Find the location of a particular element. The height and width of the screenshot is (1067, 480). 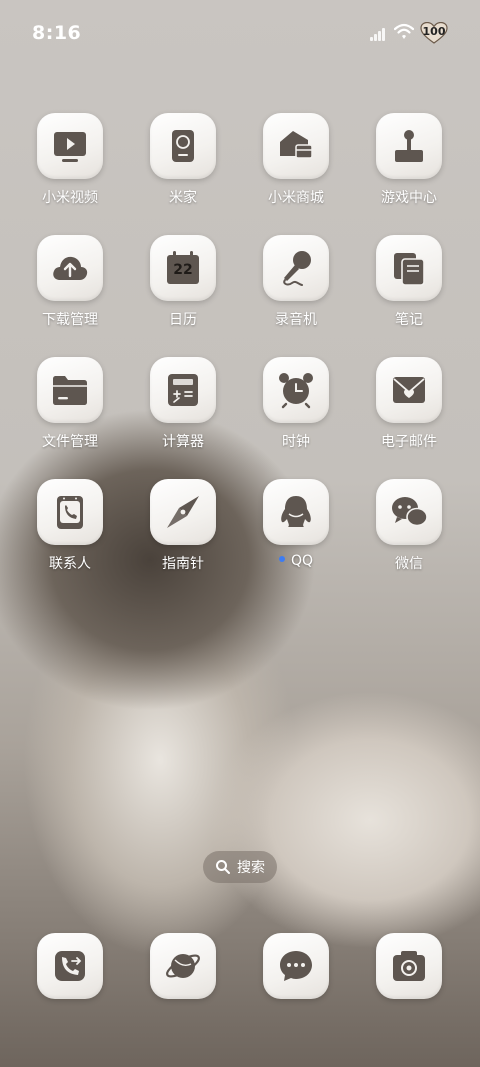

app-label: 米家 is located at coordinates (183, 198).